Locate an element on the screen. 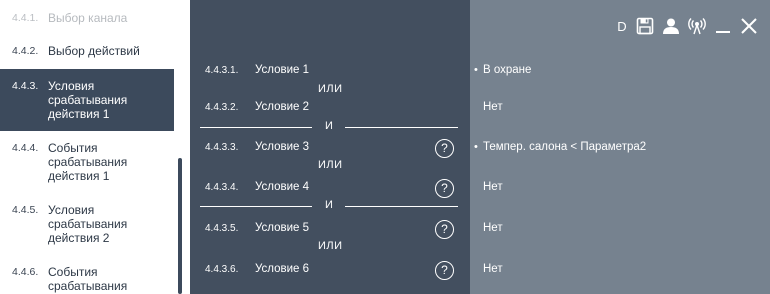  sidebar-item-conditions-2: 4.4.5. Условия срабатывания действия 2 is located at coordinates (87, 224).